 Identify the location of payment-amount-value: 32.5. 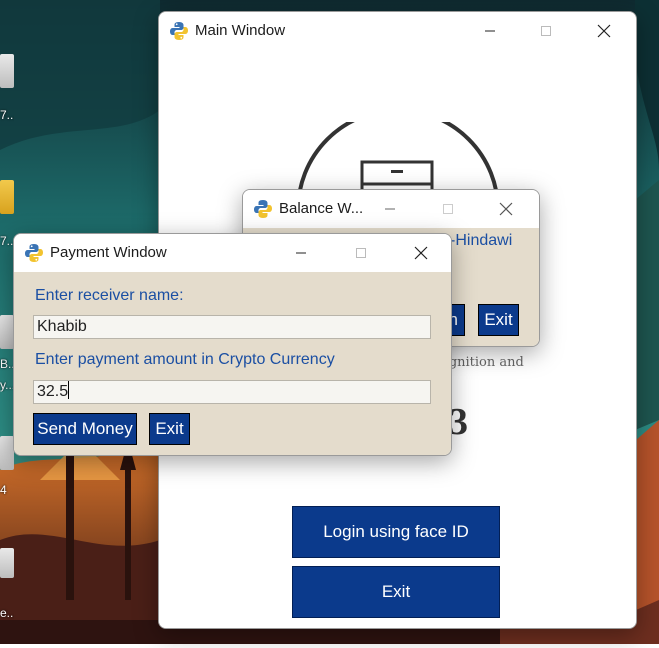
(53, 391).